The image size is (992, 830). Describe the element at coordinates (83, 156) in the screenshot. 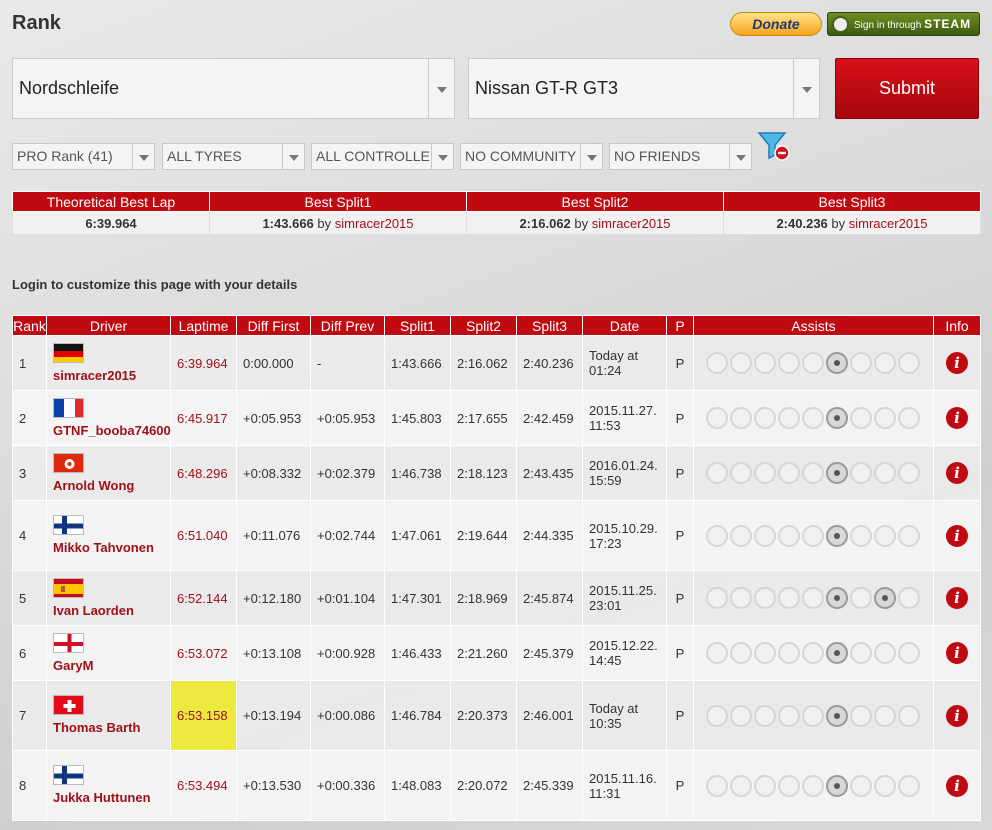

I see `rank-select: PRO Rank (41)` at that location.